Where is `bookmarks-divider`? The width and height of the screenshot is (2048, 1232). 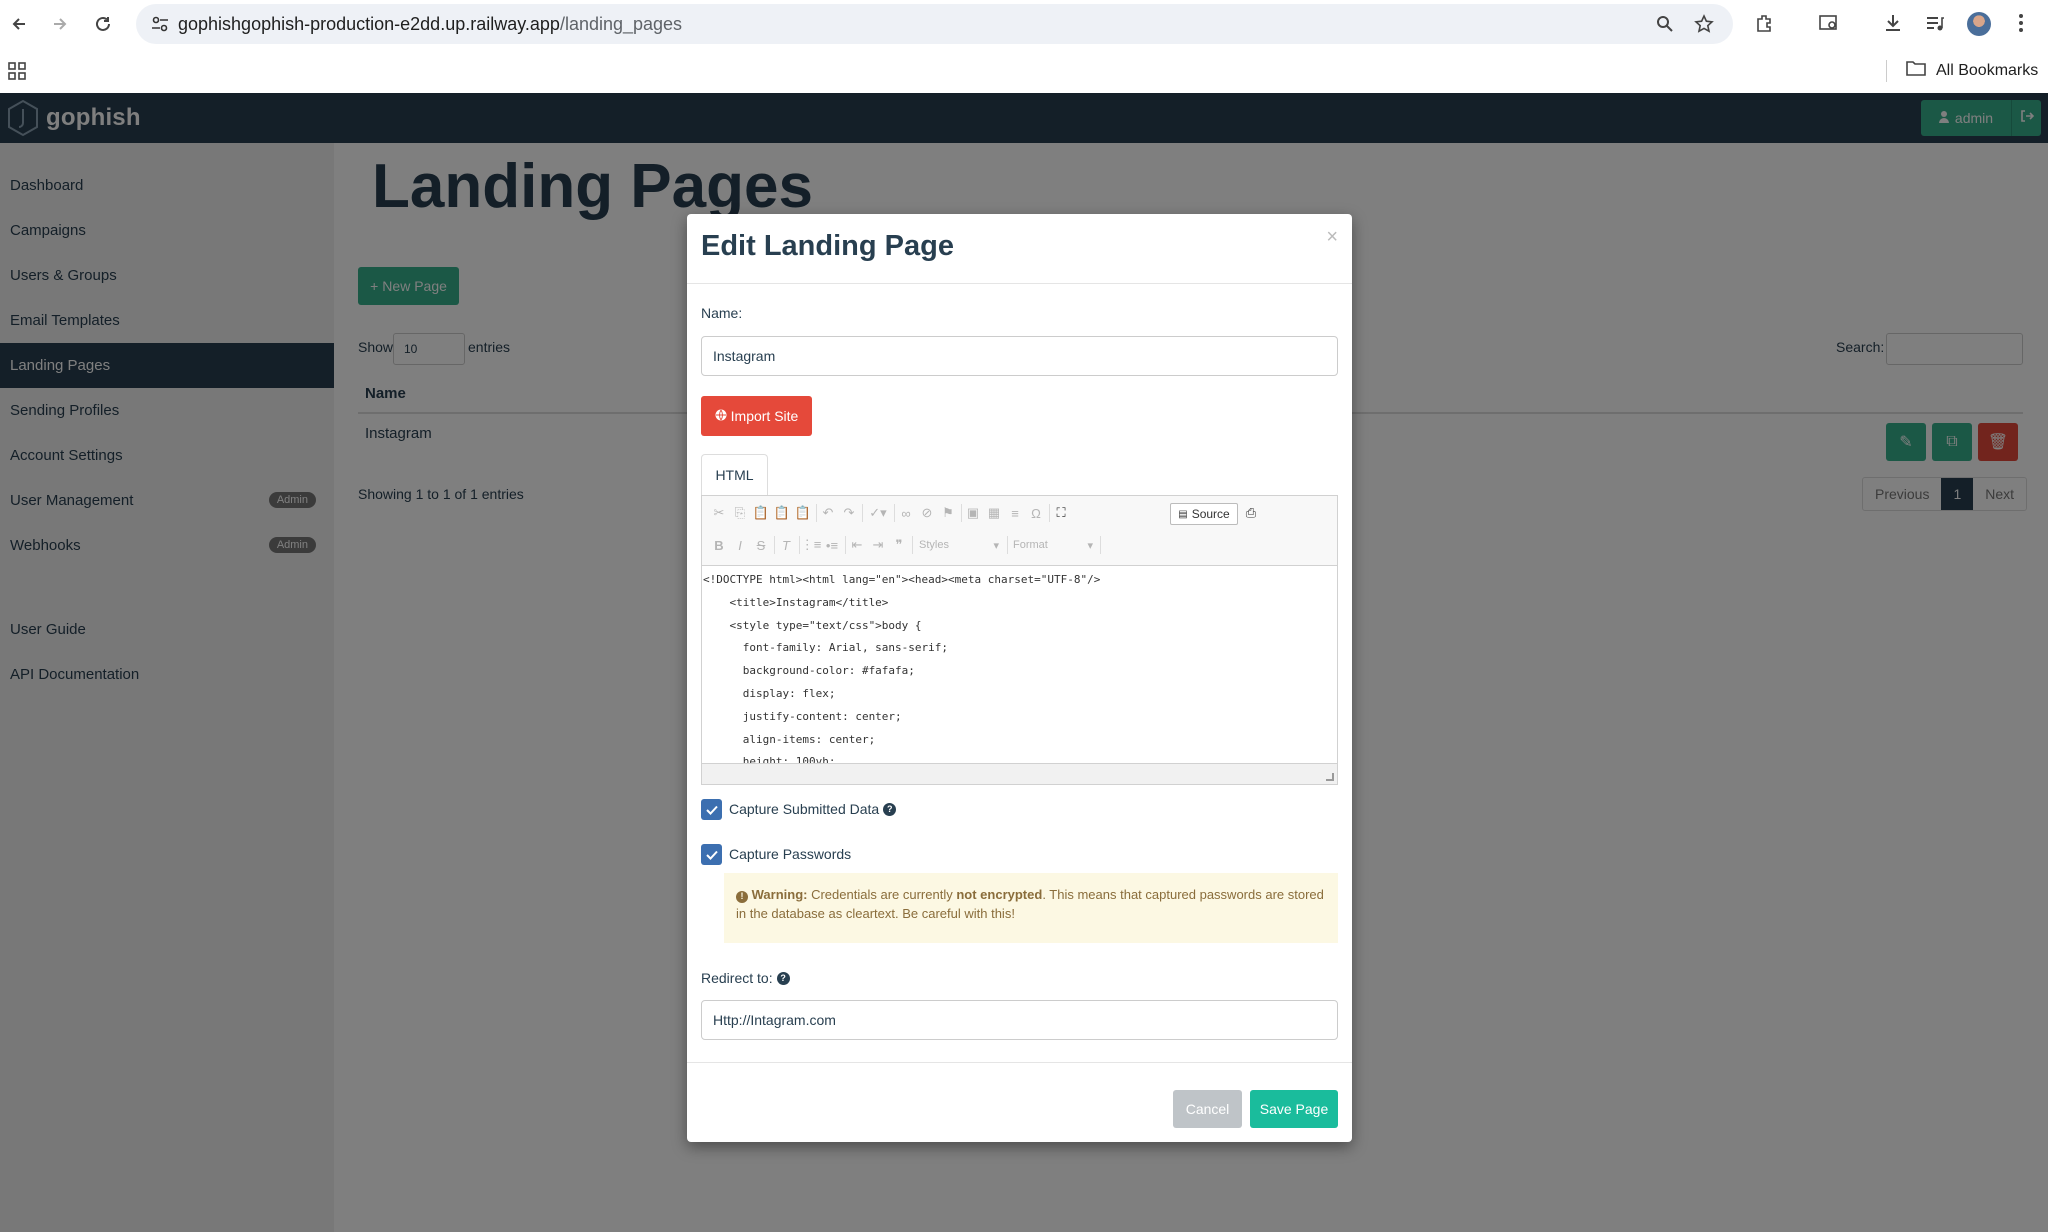 bookmarks-divider is located at coordinates (1886, 71).